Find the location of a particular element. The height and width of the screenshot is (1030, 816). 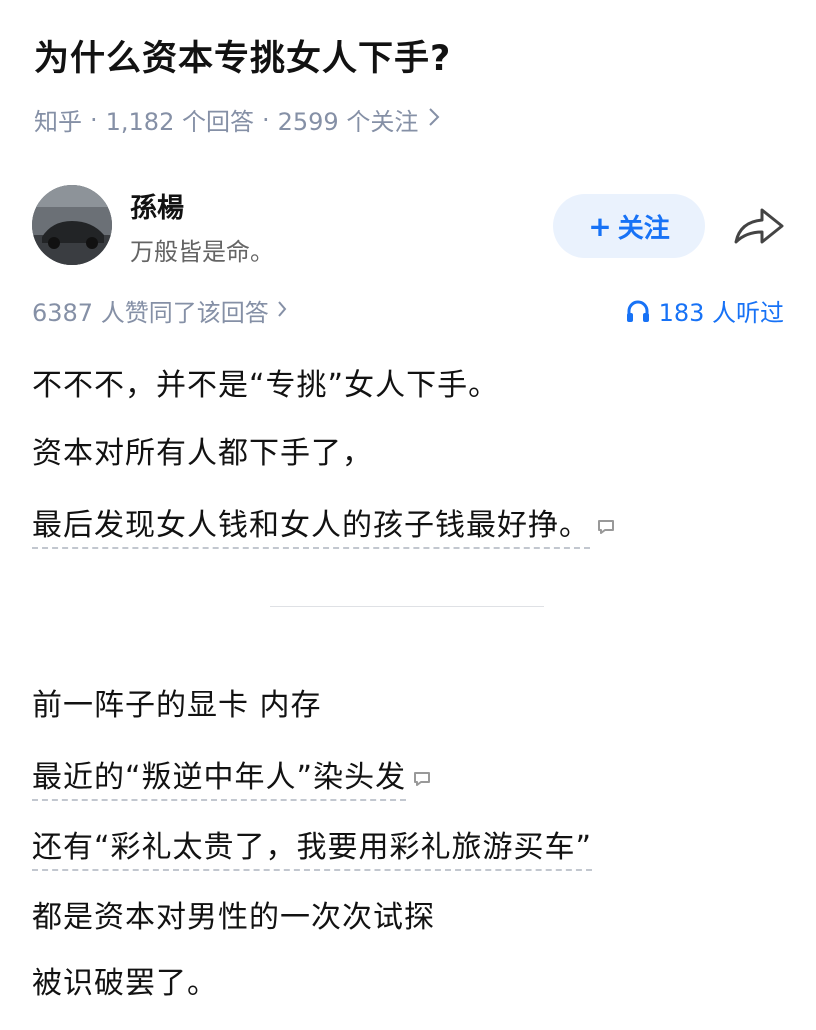

paragraph-5-line: 最近的“叛逆中年人”染头发 is located at coordinates (232, 776).